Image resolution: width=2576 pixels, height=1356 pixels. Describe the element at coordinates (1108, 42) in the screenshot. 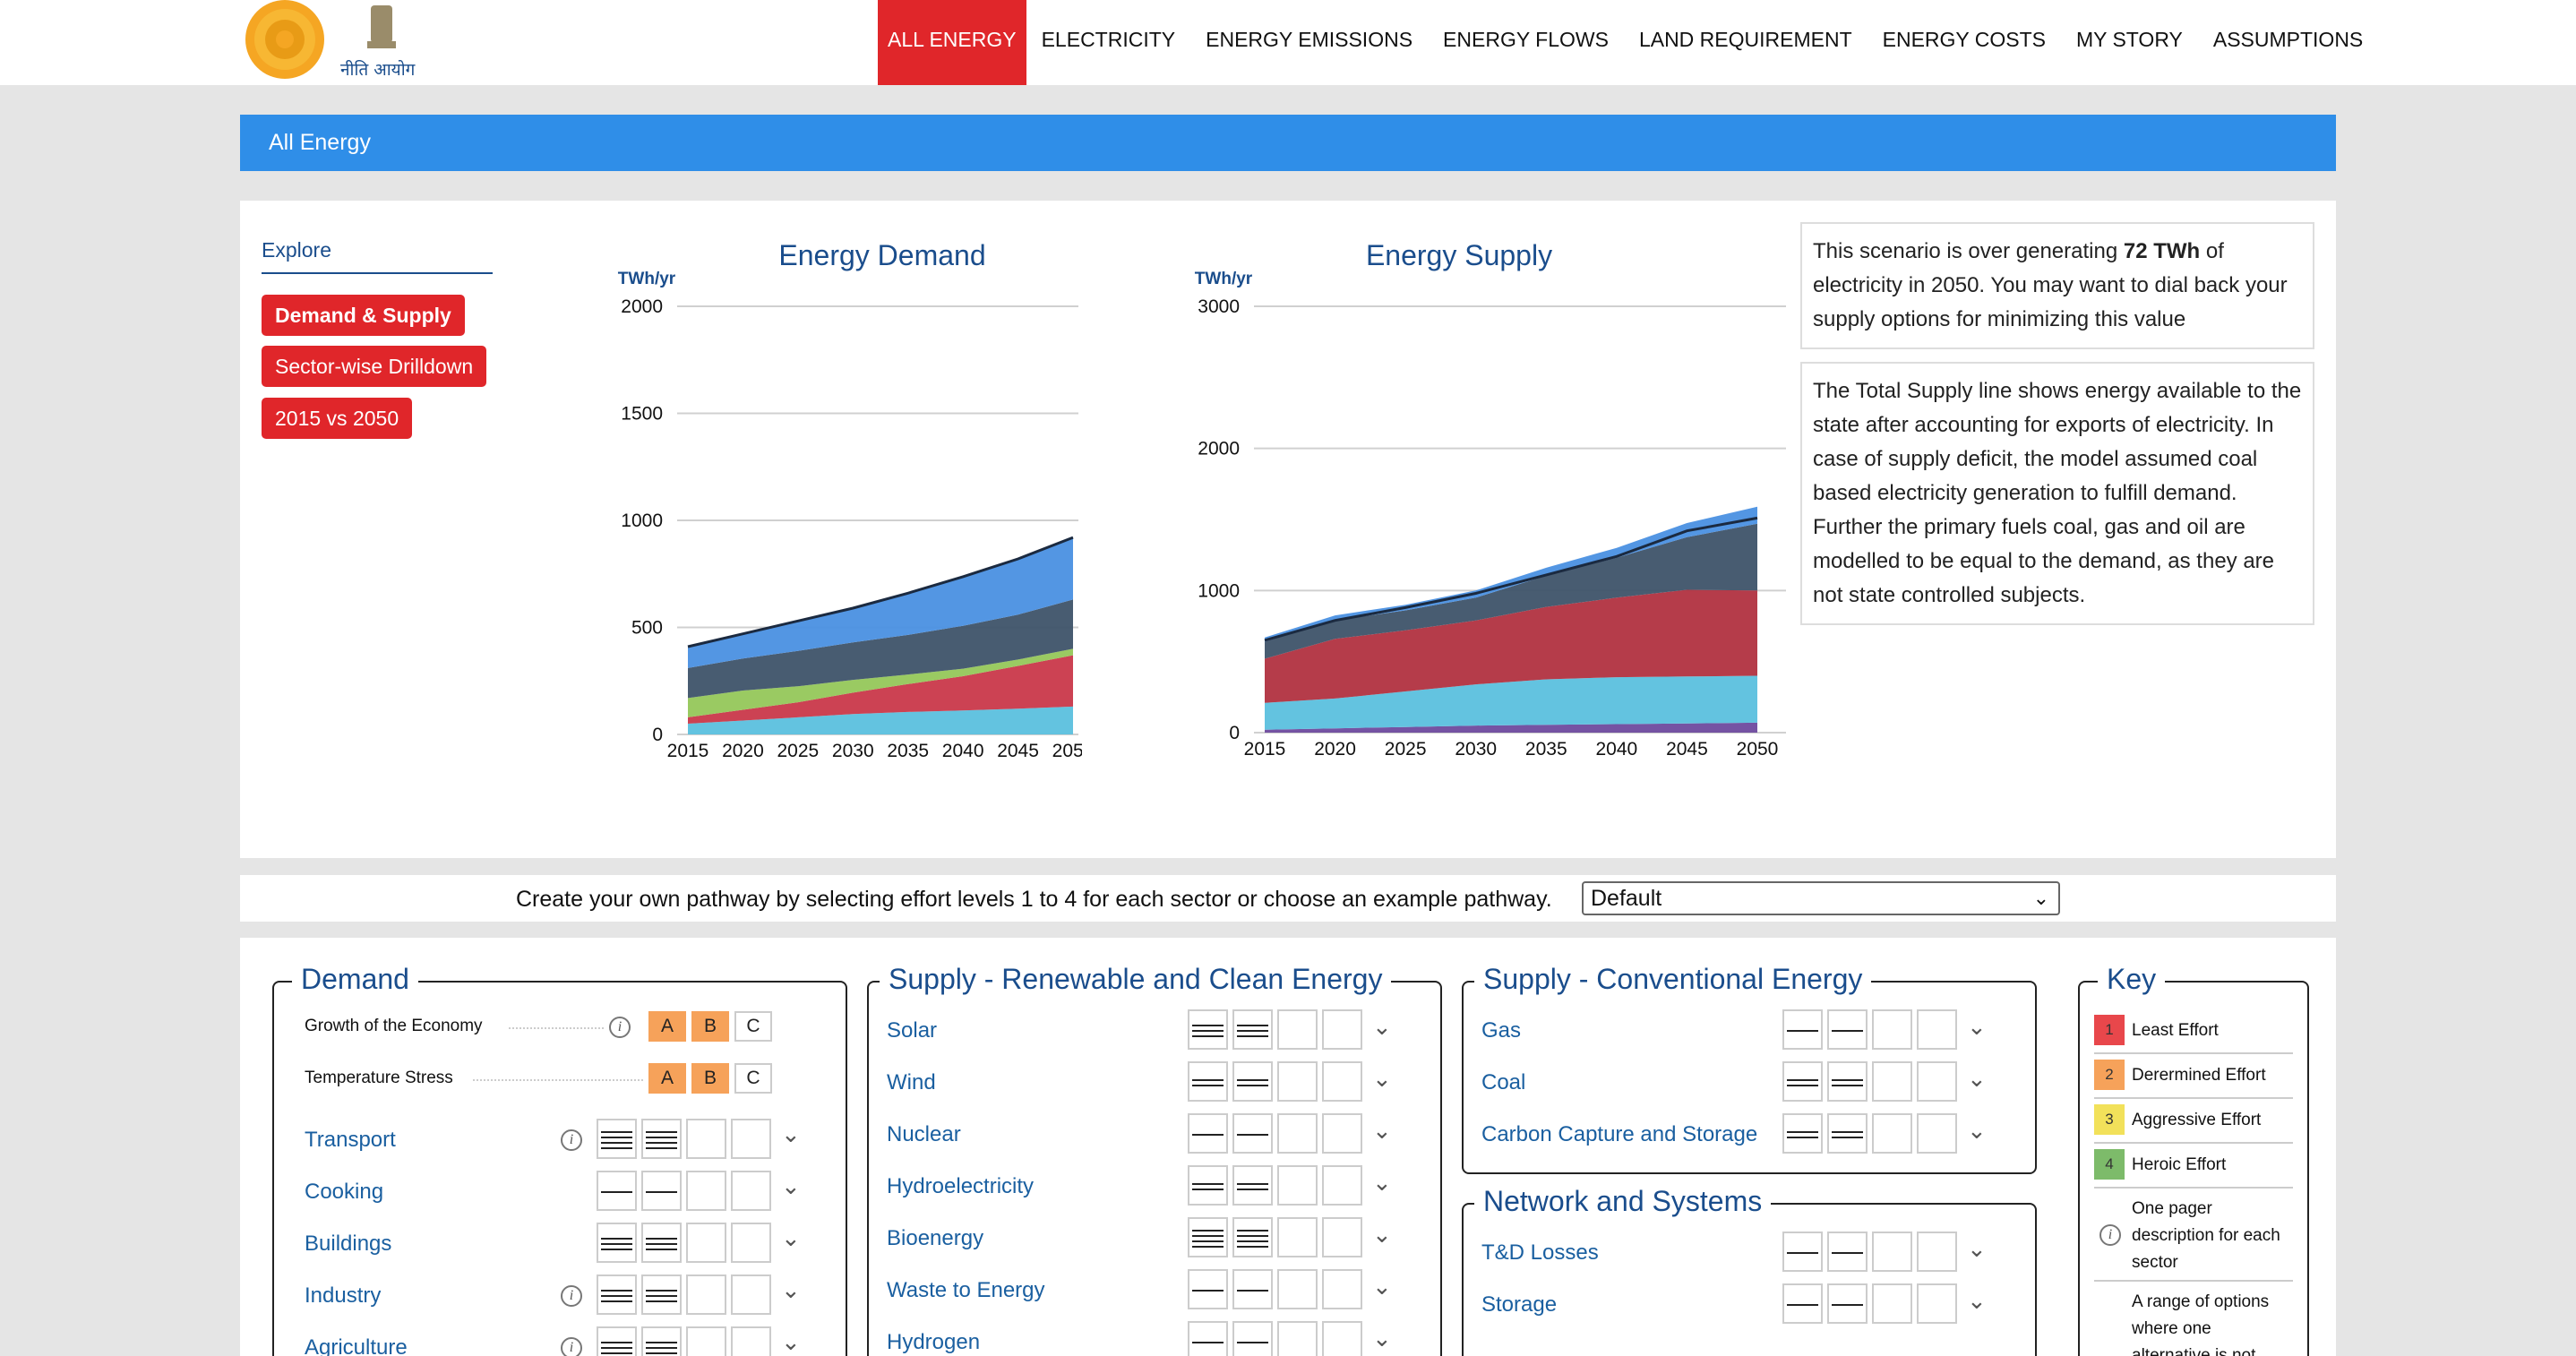

I see `nav-electricity: ELECTRICITY` at that location.